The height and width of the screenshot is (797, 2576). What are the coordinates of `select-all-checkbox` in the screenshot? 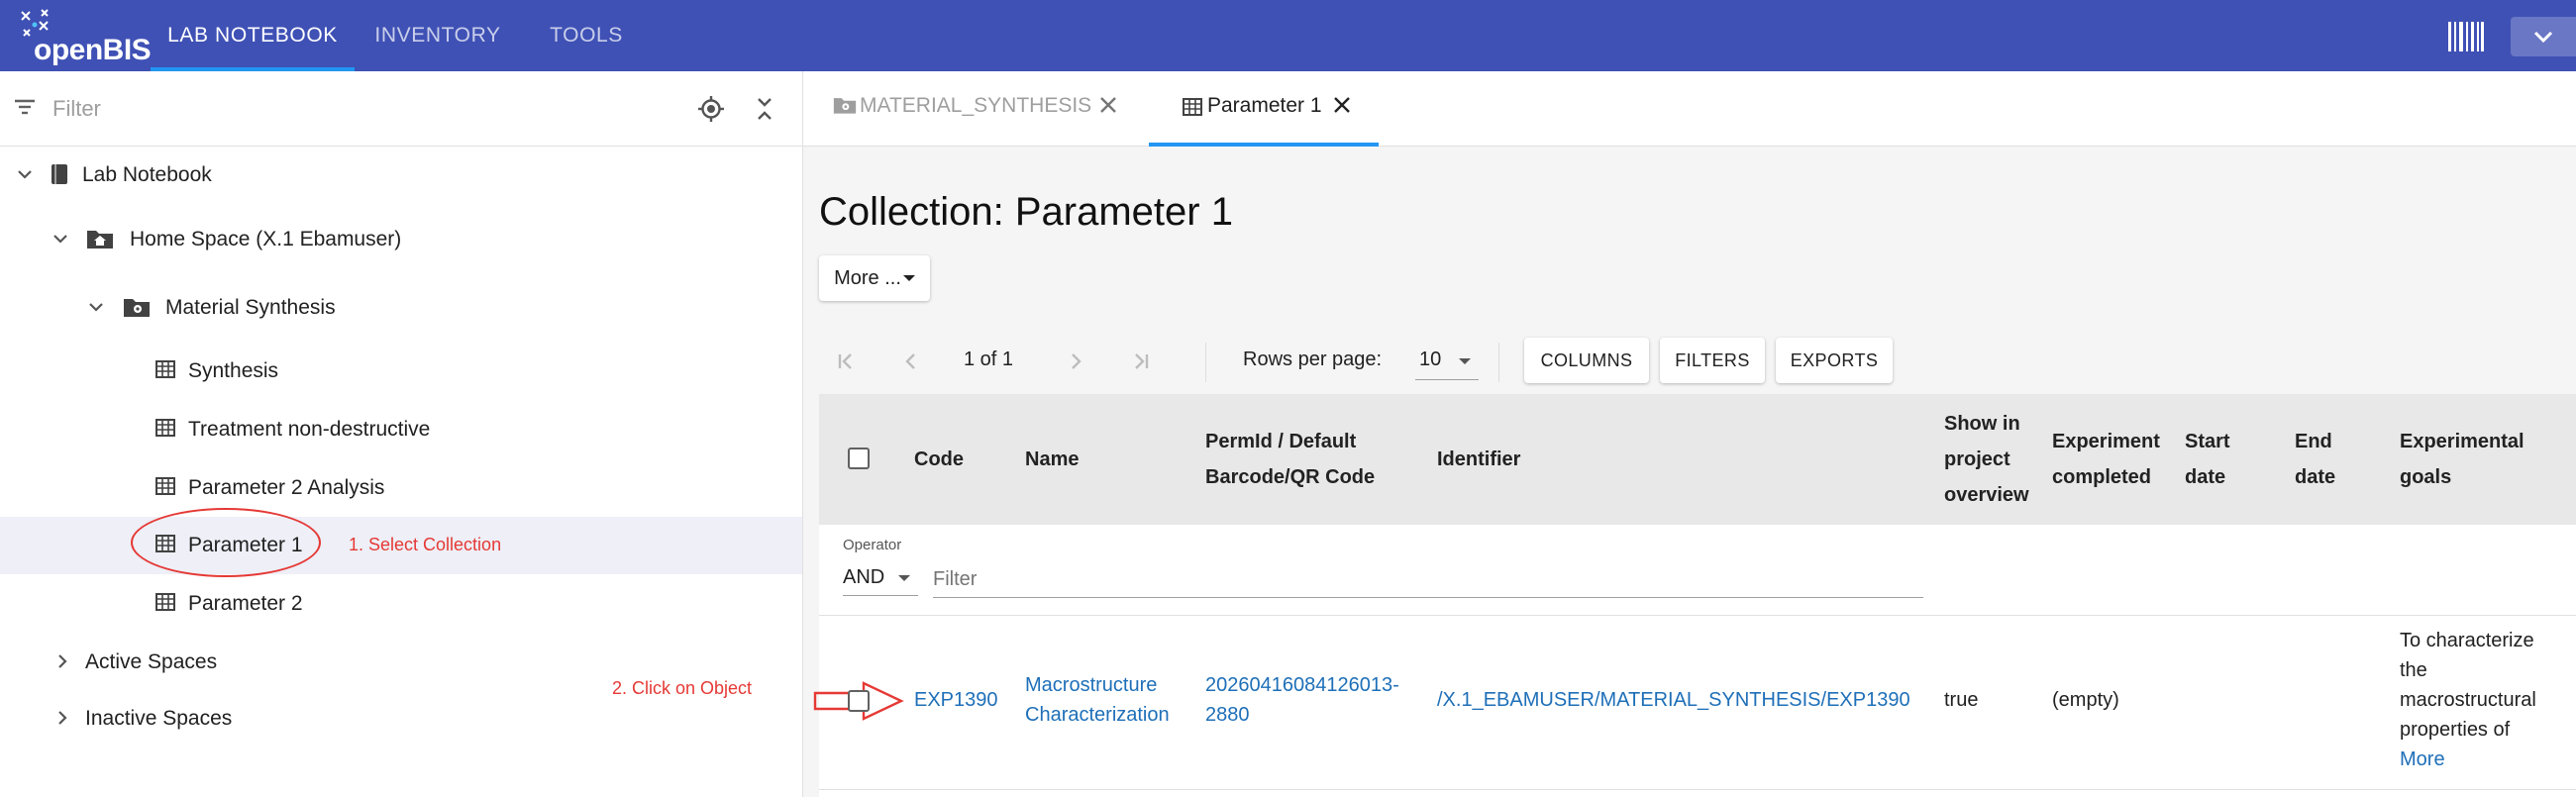 It's located at (859, 459).